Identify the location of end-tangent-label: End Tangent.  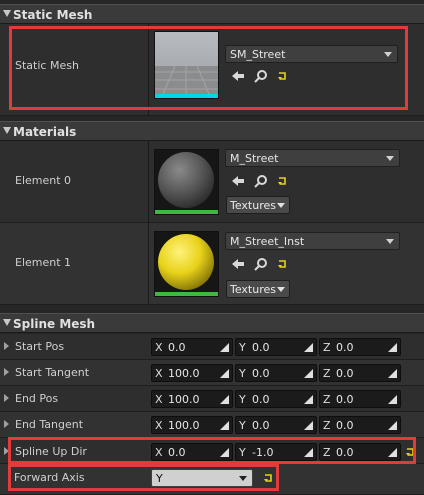
(49, 424).